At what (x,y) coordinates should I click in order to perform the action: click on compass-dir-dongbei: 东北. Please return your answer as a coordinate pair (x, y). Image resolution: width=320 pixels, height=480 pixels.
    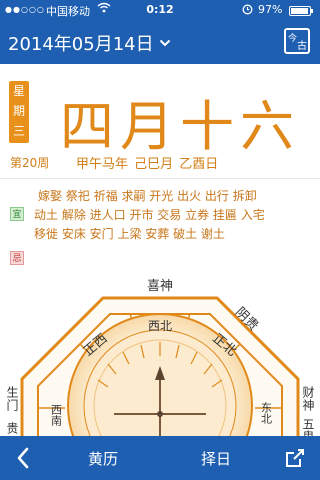
    Looking at the image, I should click on (266, 413).